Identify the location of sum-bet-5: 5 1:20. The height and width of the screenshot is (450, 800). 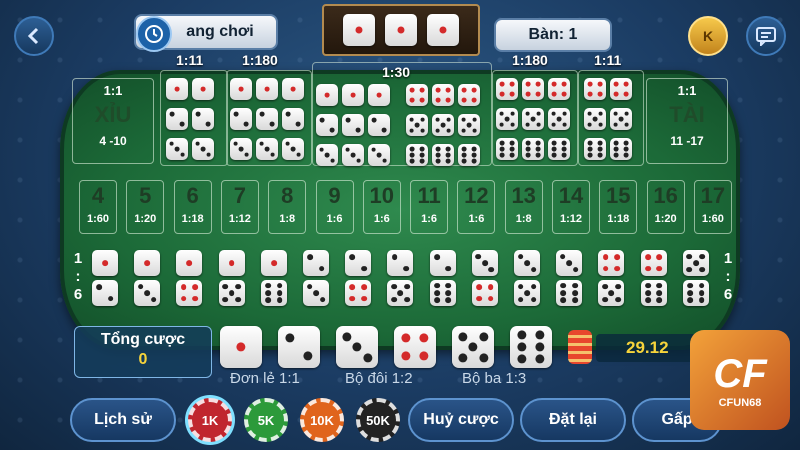
(145, 207).